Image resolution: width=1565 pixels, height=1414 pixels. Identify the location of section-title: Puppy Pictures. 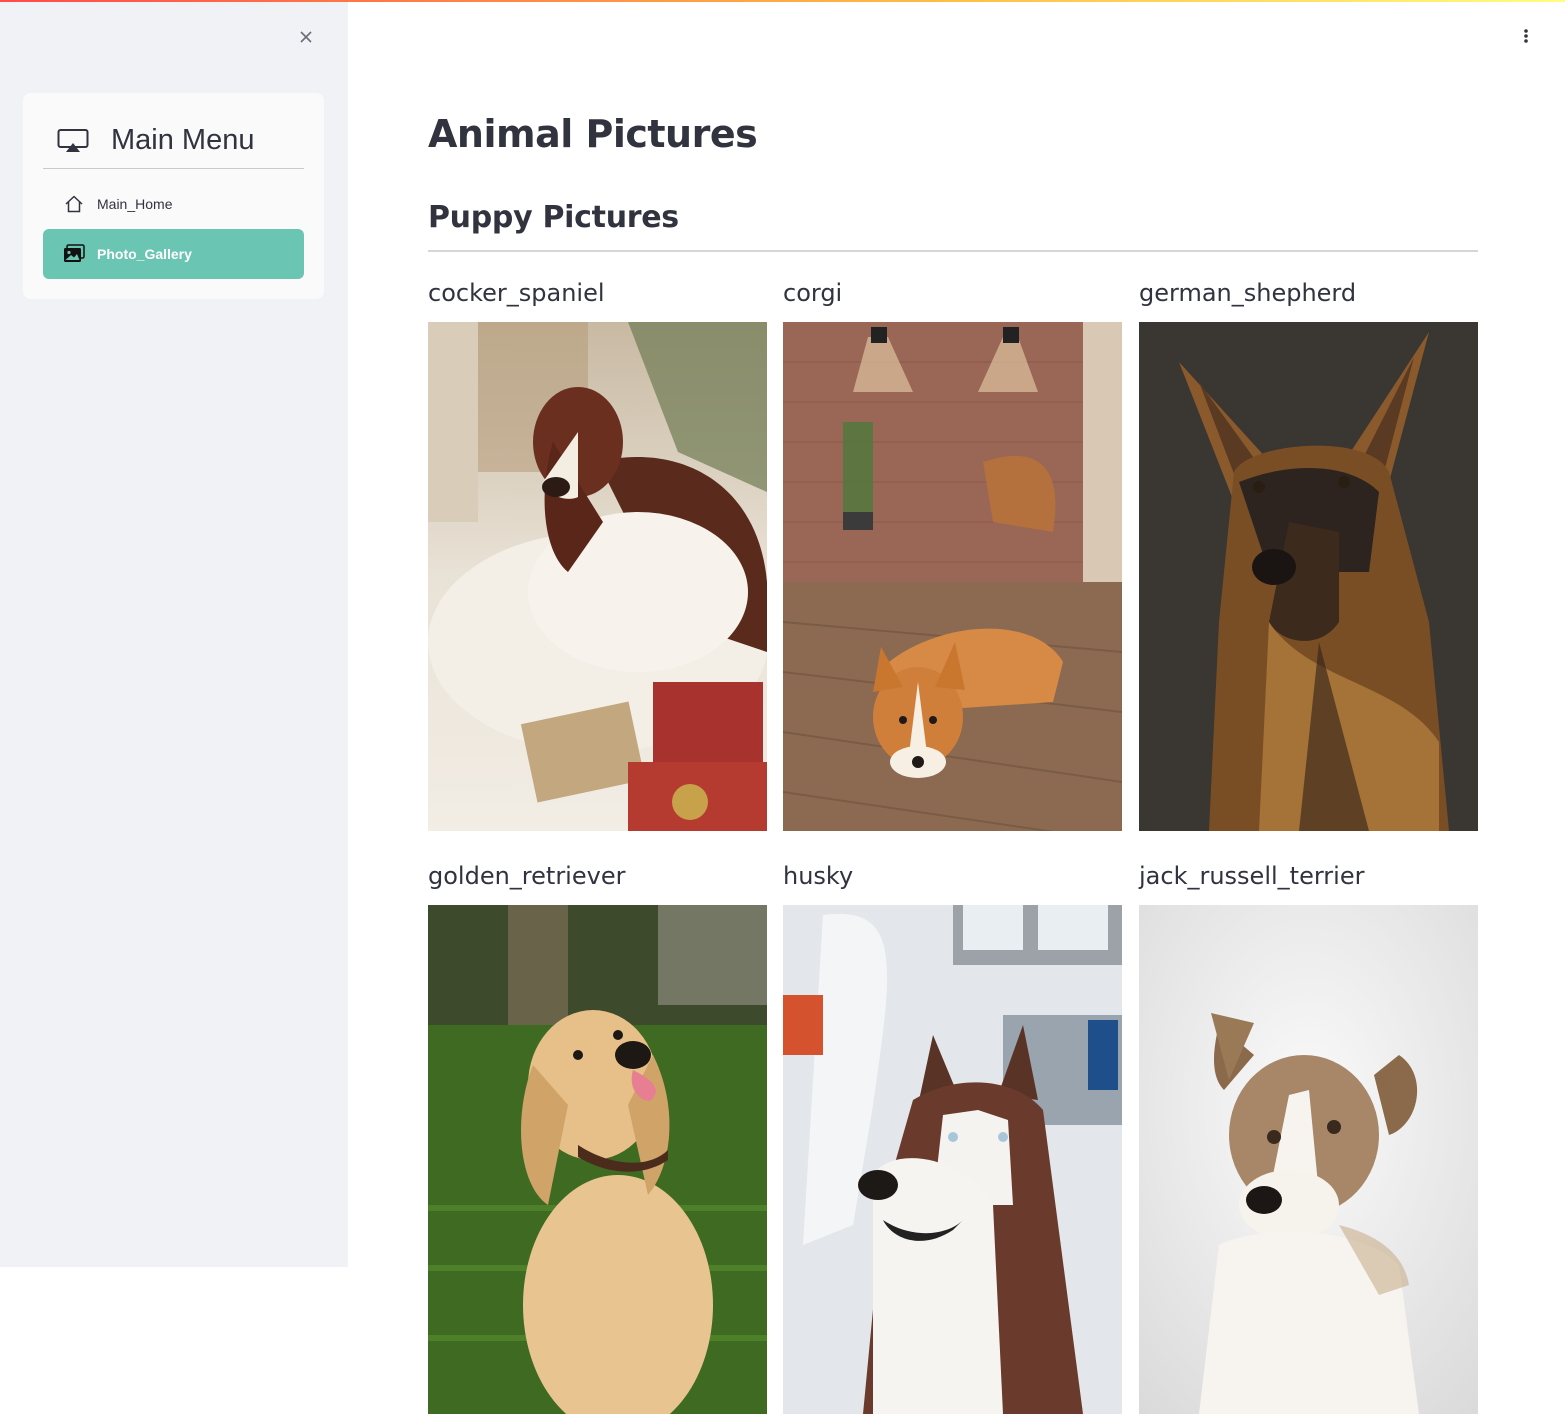
(553, 217).